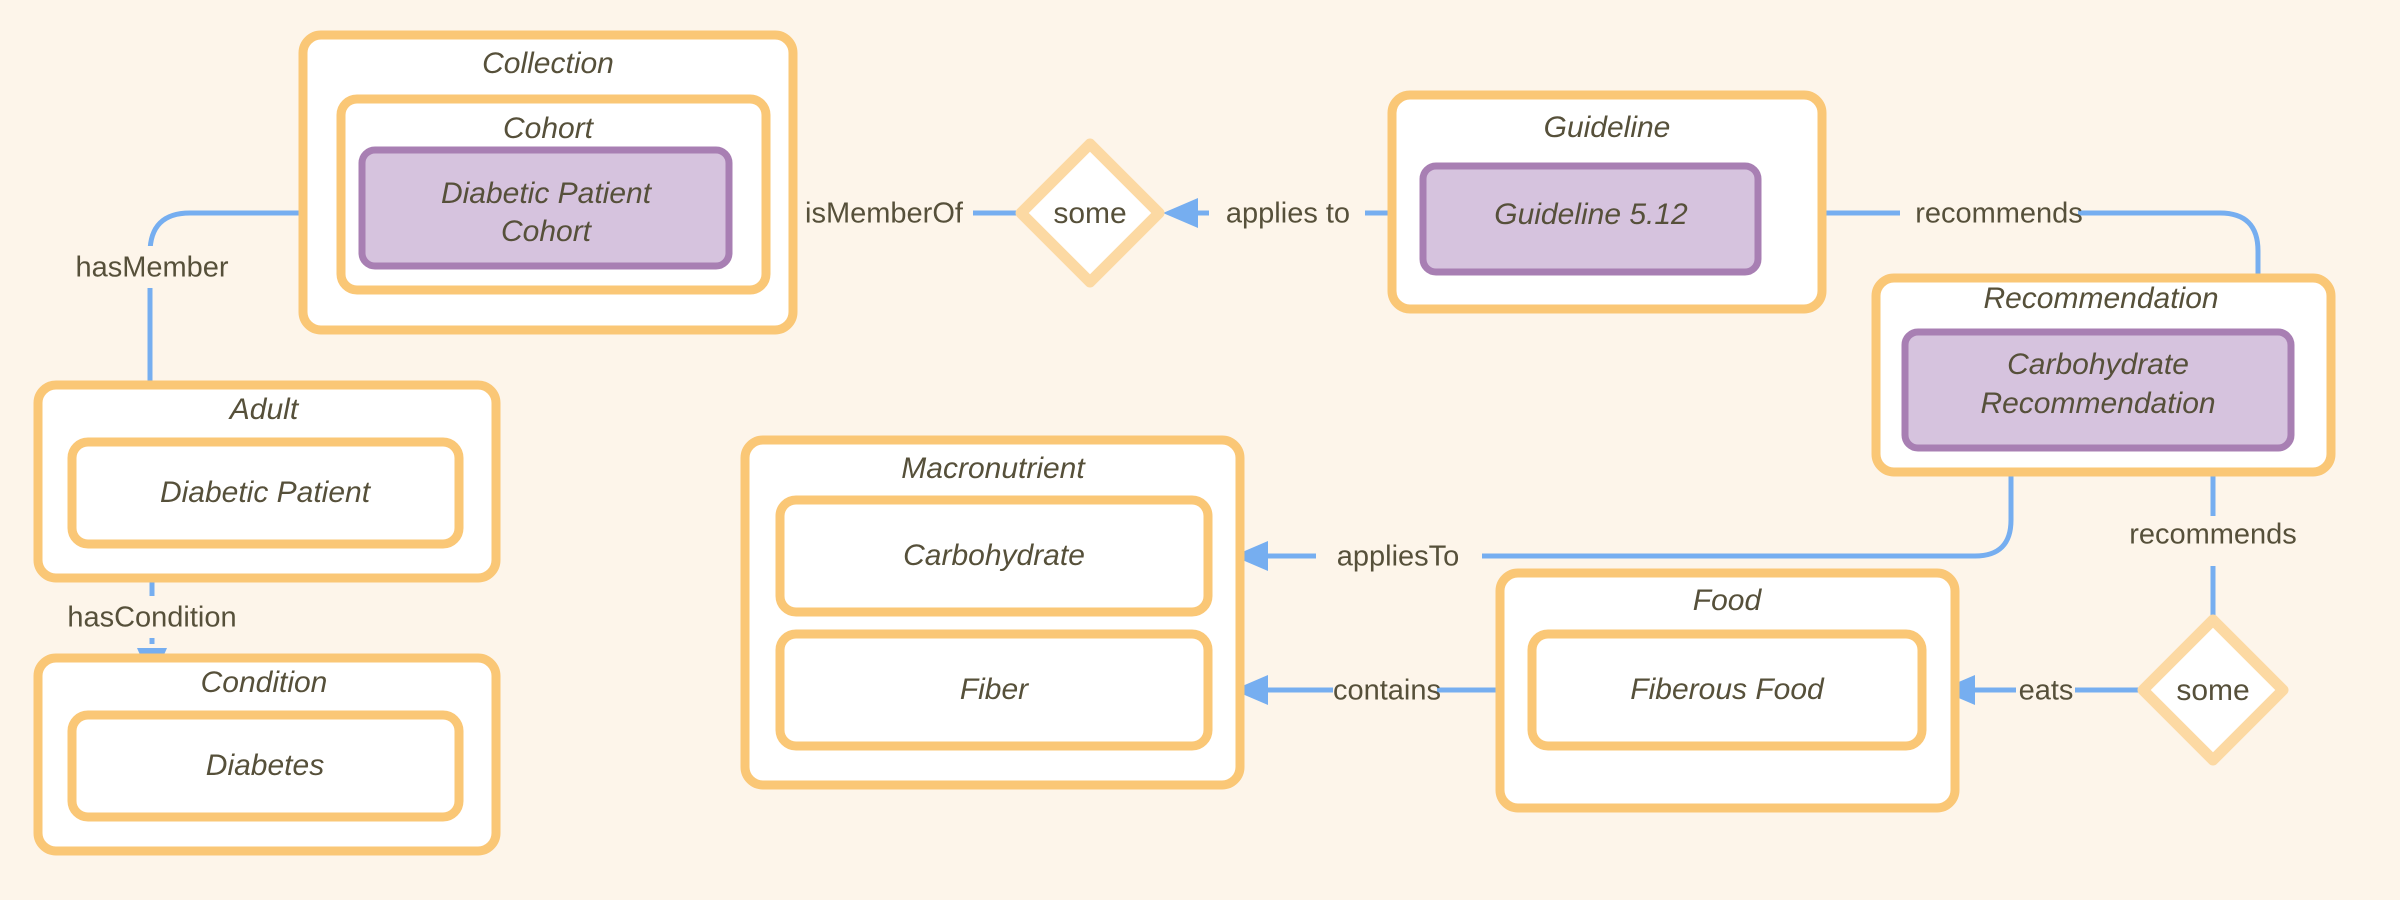 The image size is (2400, 900). I want to click on class-node-guideline-label: Guideline, so click(1607, 127).